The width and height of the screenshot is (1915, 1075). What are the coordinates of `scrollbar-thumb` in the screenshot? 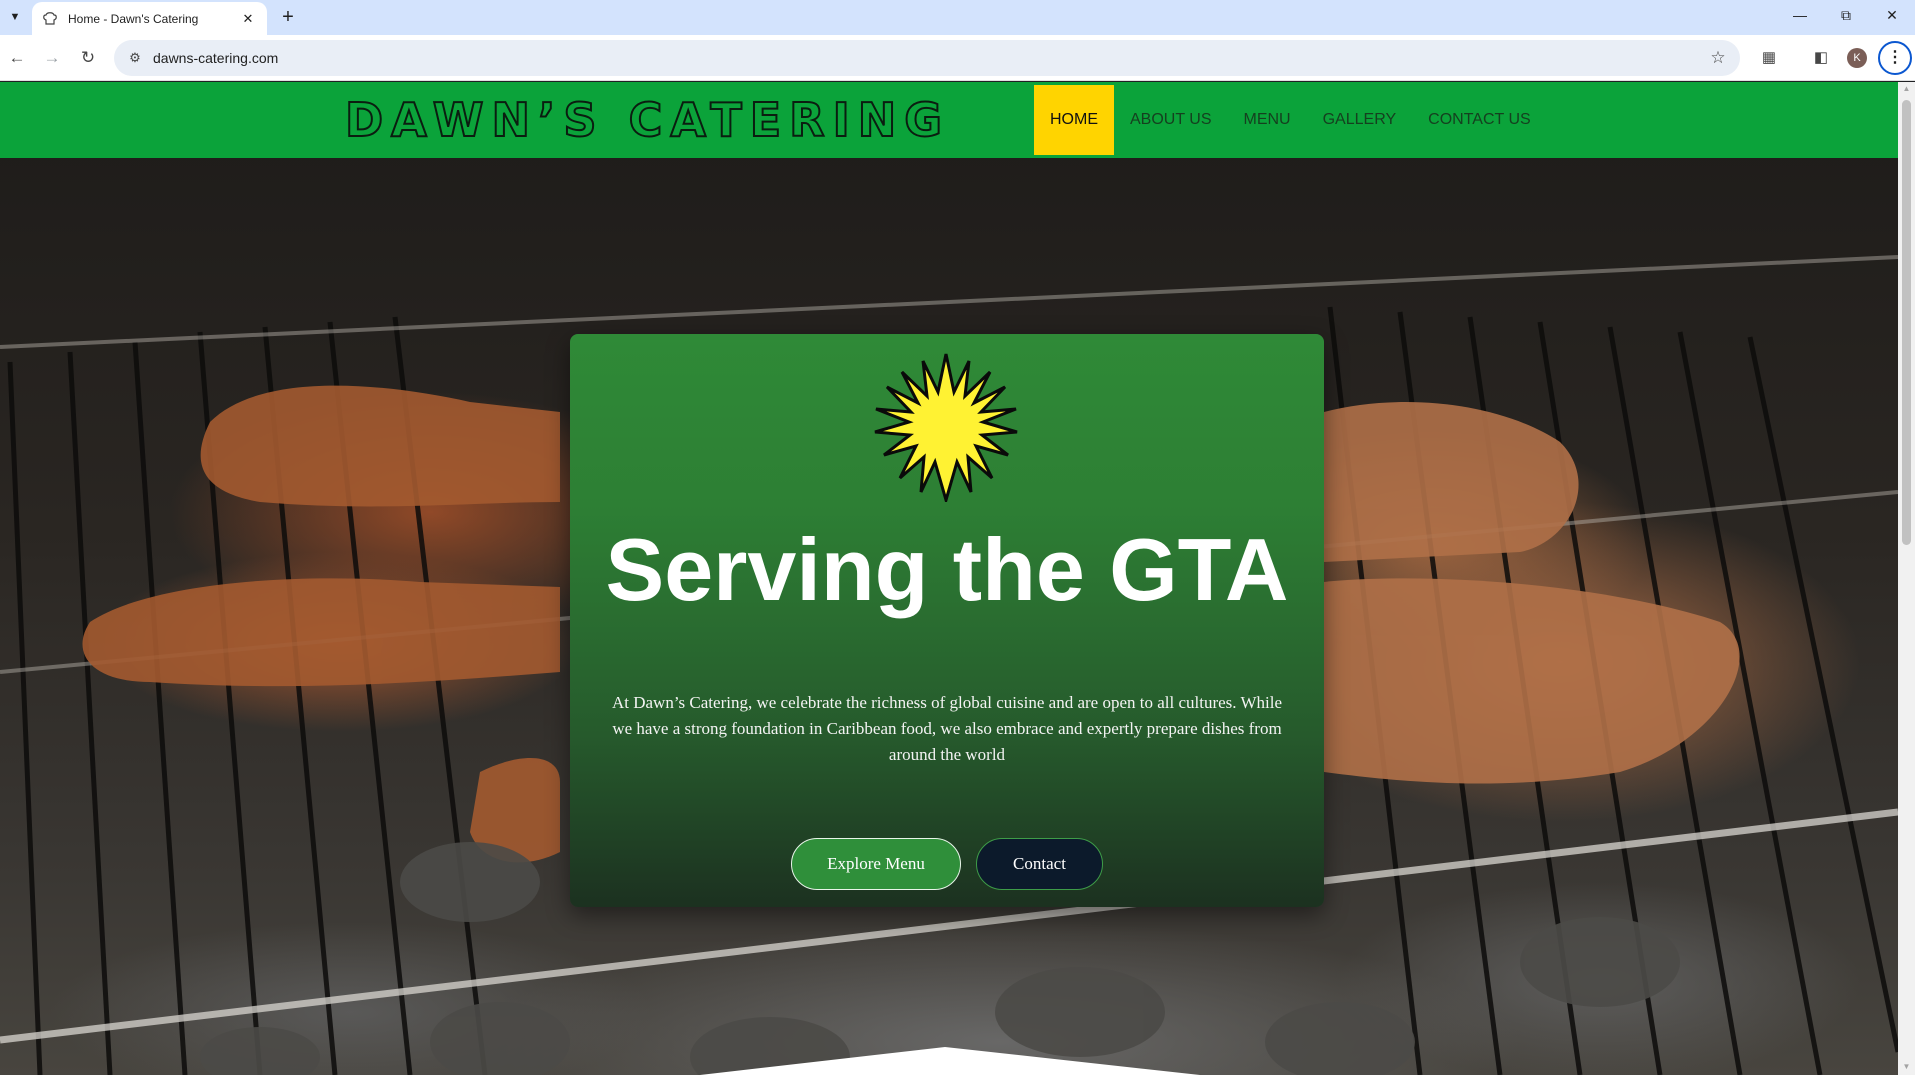 It's located at (1906, 322).